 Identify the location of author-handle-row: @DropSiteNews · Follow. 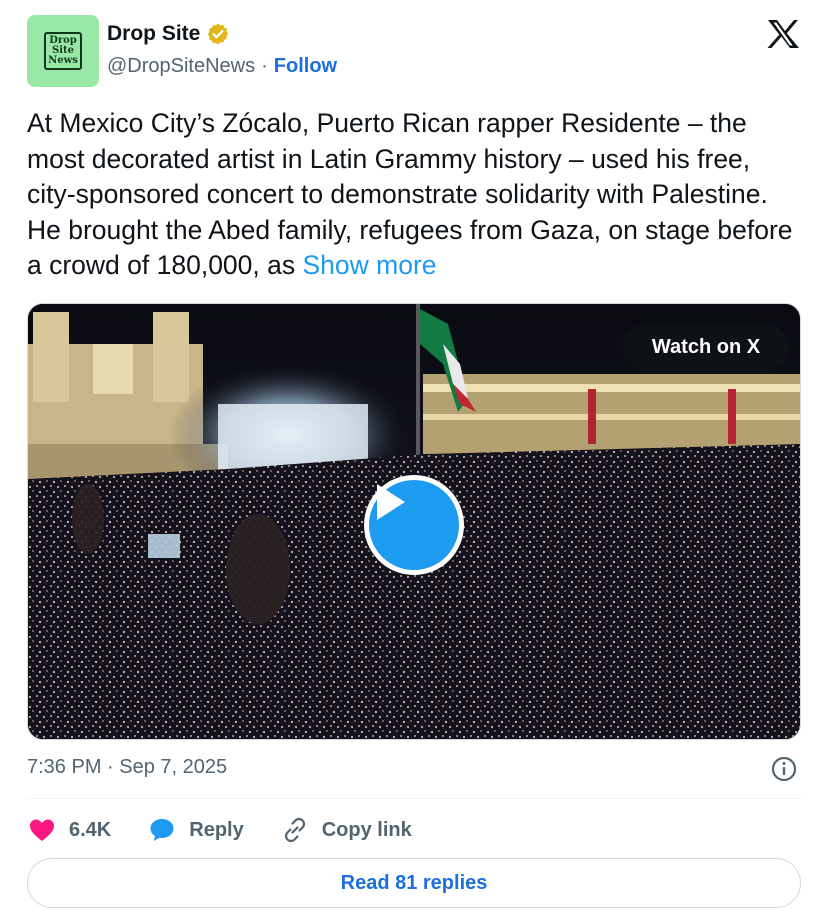
(222, 66).